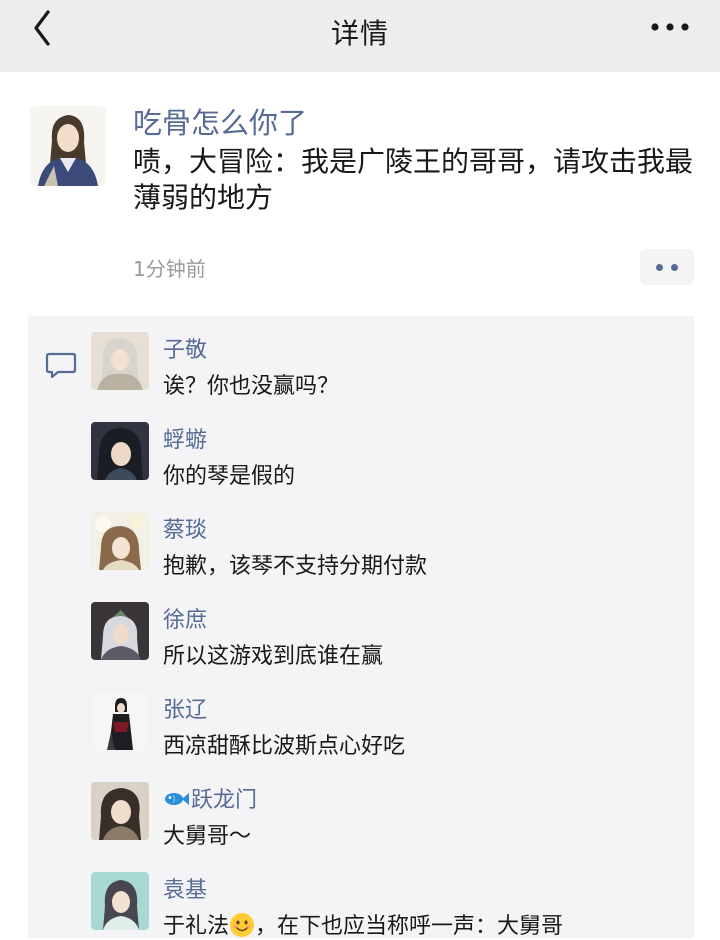  I want to click on more-dots-icon, so click(670, 27).